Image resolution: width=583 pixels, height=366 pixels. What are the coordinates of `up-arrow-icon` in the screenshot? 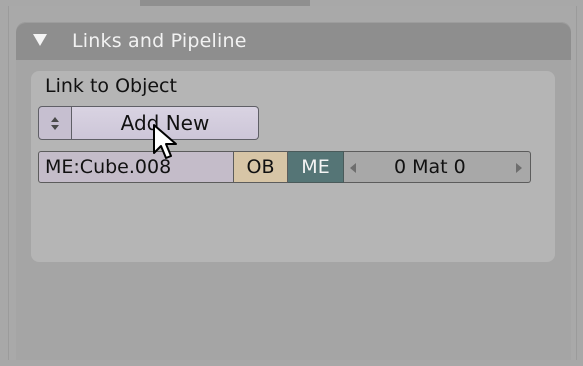 It's located at (55, 119).